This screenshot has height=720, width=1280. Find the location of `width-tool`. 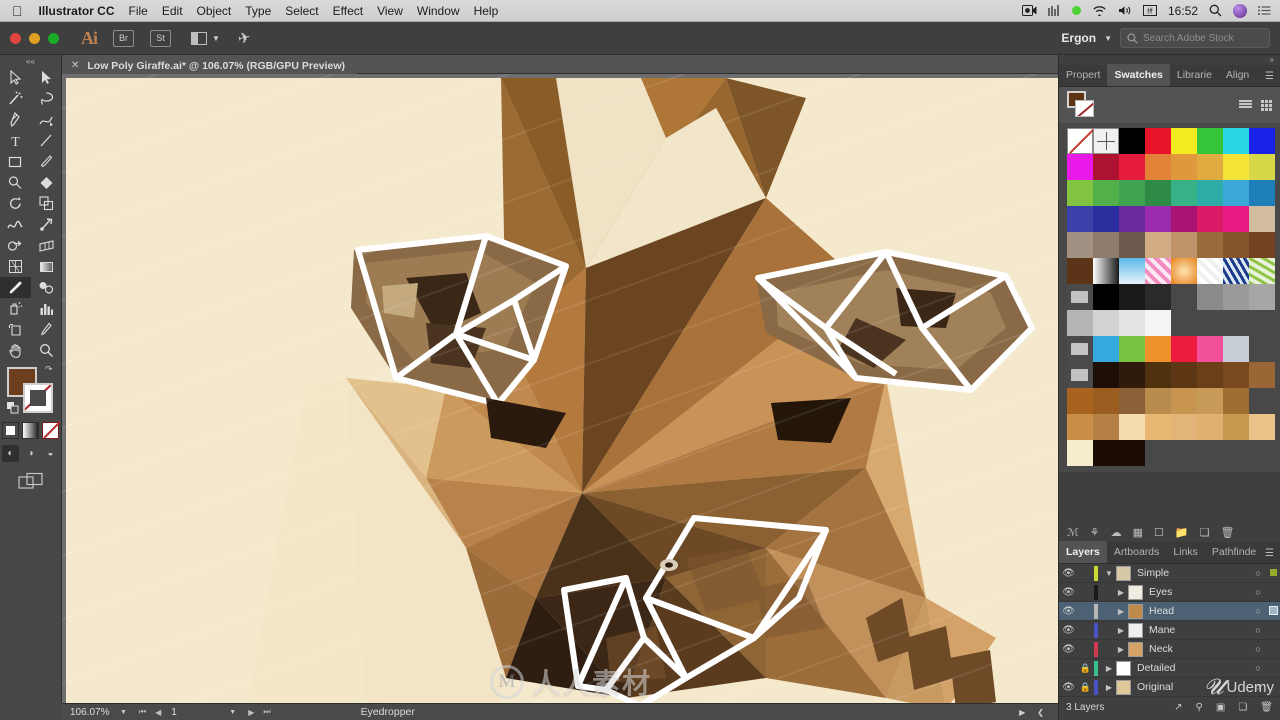

width-tool is located at coordinates (15, 224).